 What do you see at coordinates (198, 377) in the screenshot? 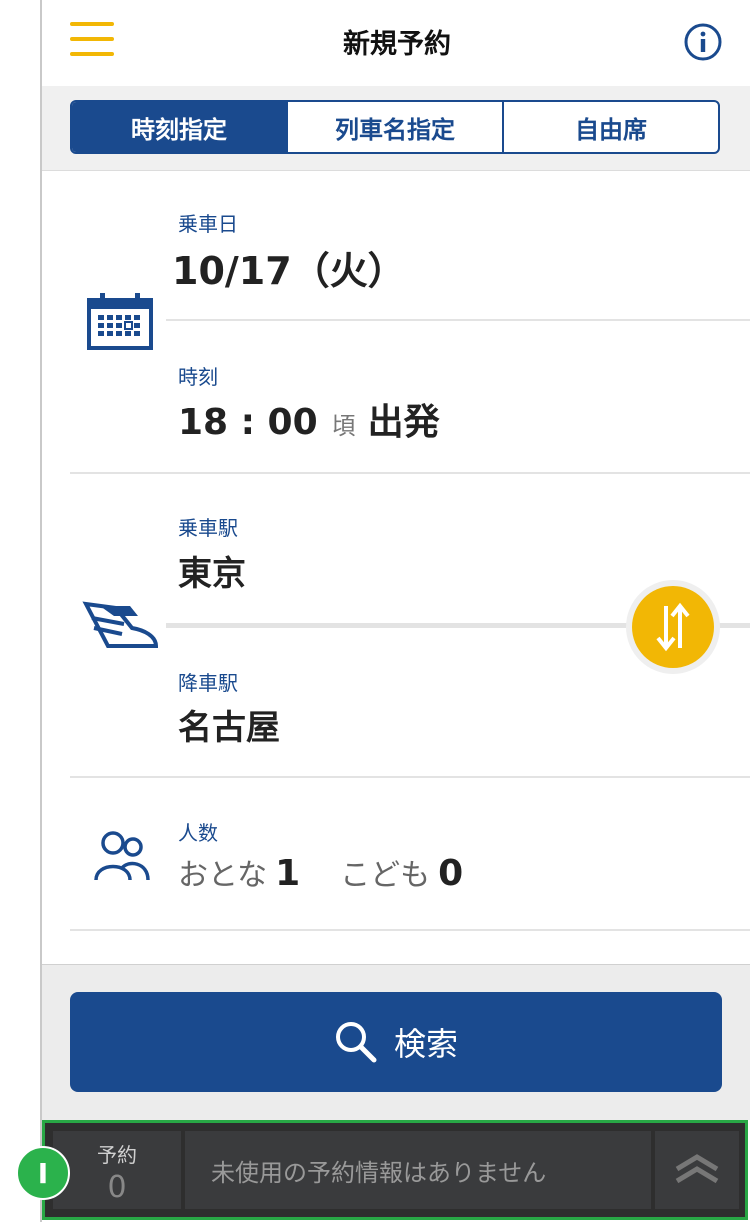
I see `time-label: 時刻` at bounding box center [198, 377].